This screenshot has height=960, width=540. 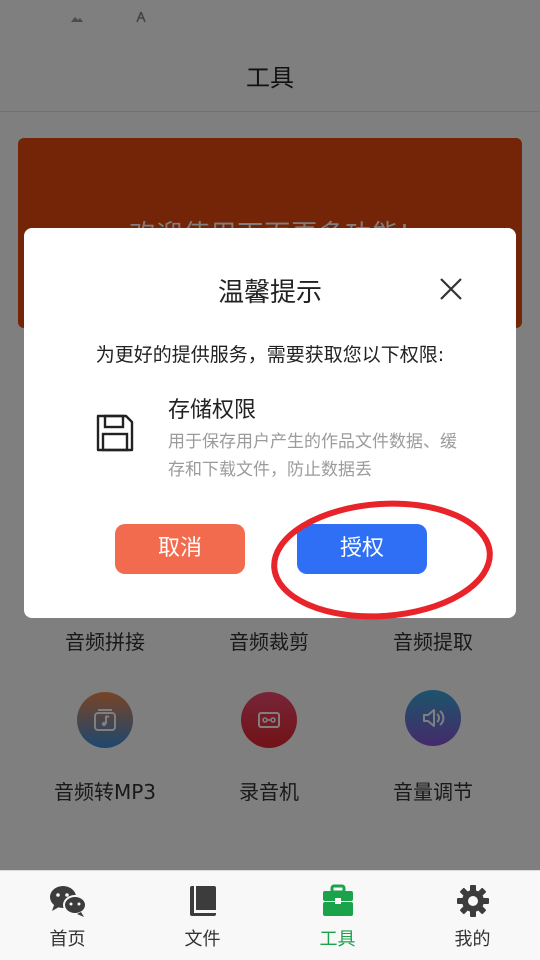 I want to click on nav-files: 文件, so click(x=202, y=915).